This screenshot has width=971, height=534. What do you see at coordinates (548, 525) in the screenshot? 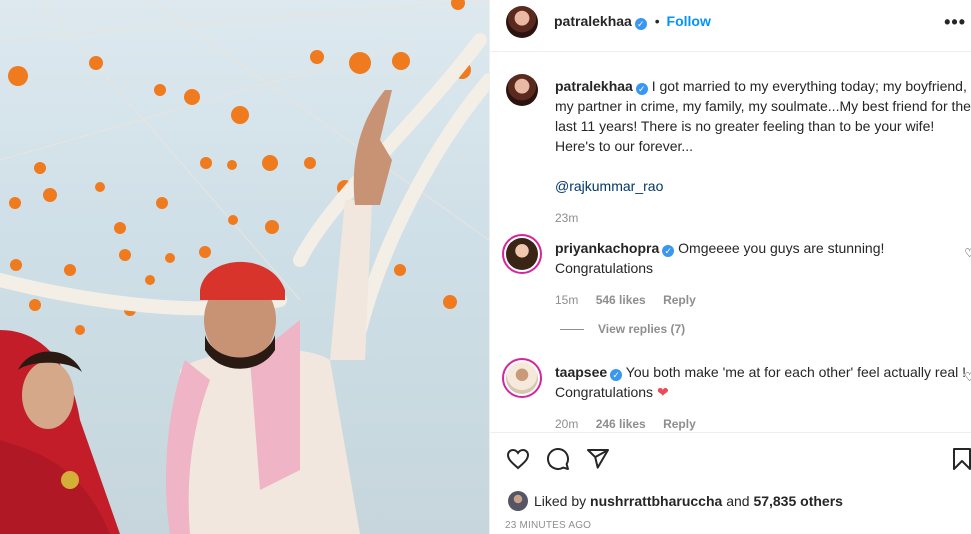
I see `post-timestamp: 23 MINUTES AGO` at bounding box center [548, 525].